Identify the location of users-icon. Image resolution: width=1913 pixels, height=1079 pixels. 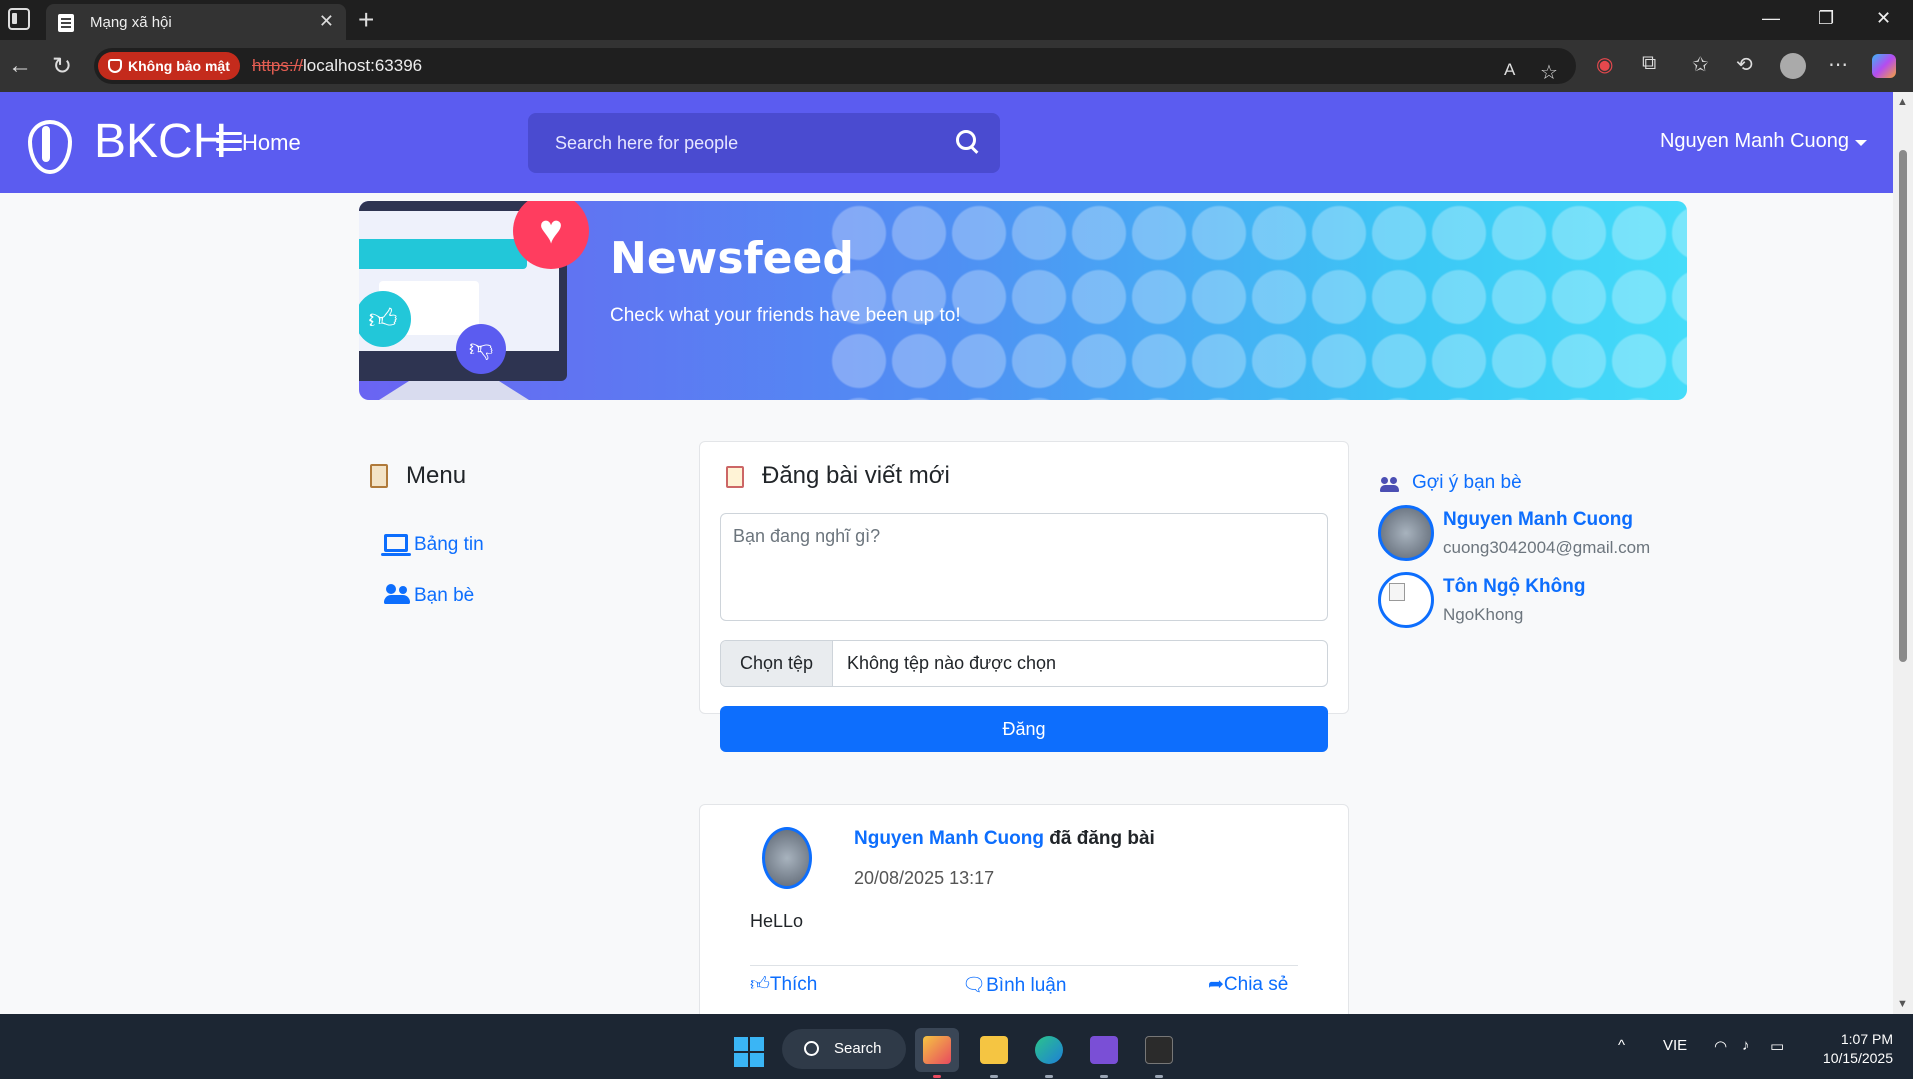
(397, 594).